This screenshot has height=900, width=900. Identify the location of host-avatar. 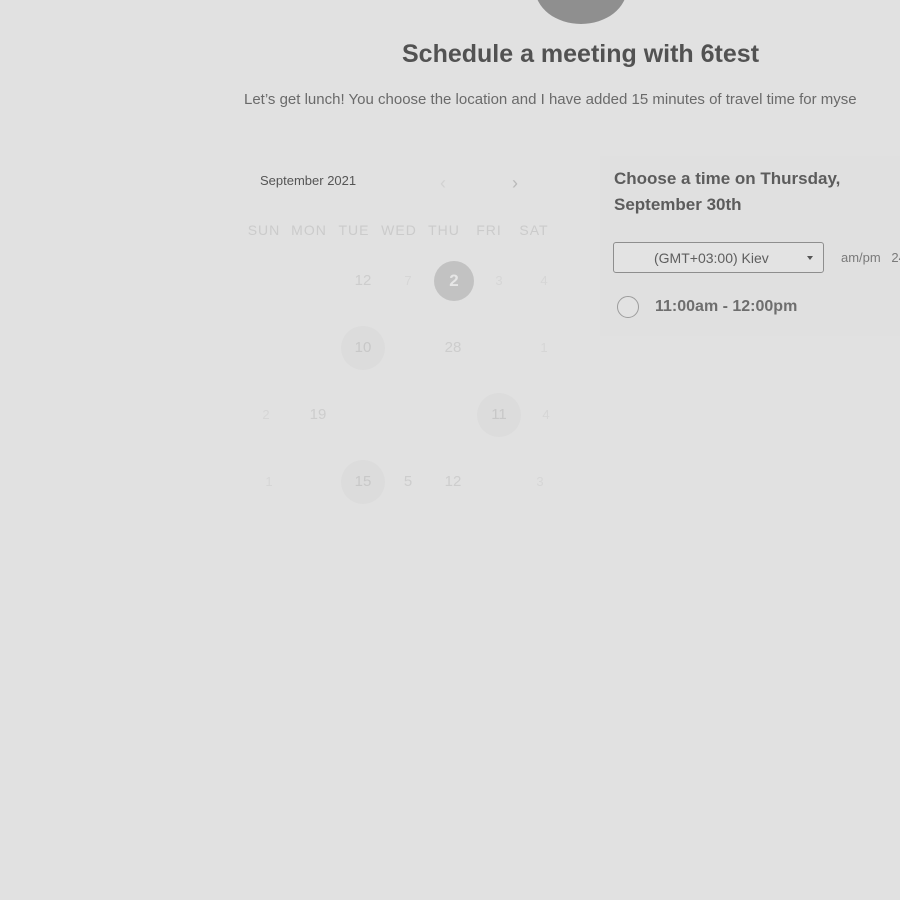
(581, 12).